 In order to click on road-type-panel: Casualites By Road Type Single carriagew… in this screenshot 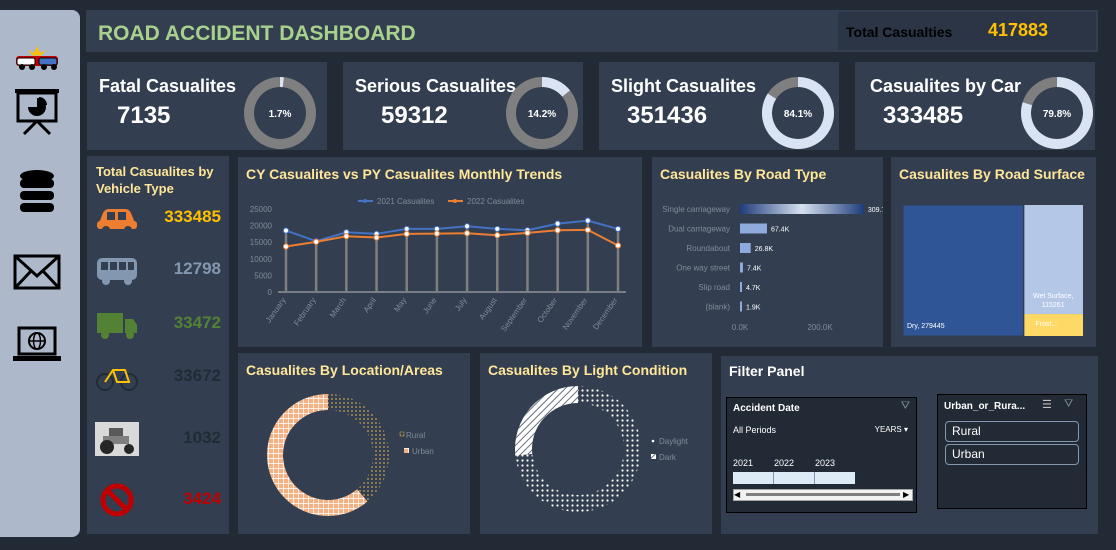, I will do `click(767, 252)`.